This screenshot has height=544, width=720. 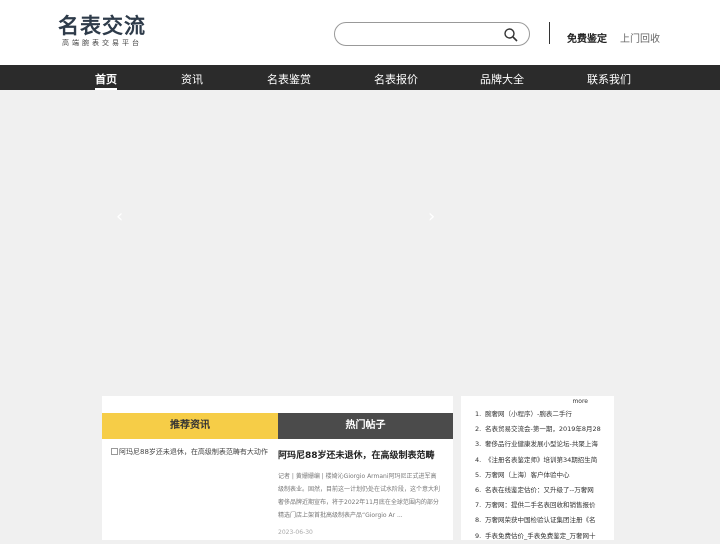 I want to click on header: 名表交流 高端腕表交易平台 免费鉴定 上门回收, so click(x=360, y=32).